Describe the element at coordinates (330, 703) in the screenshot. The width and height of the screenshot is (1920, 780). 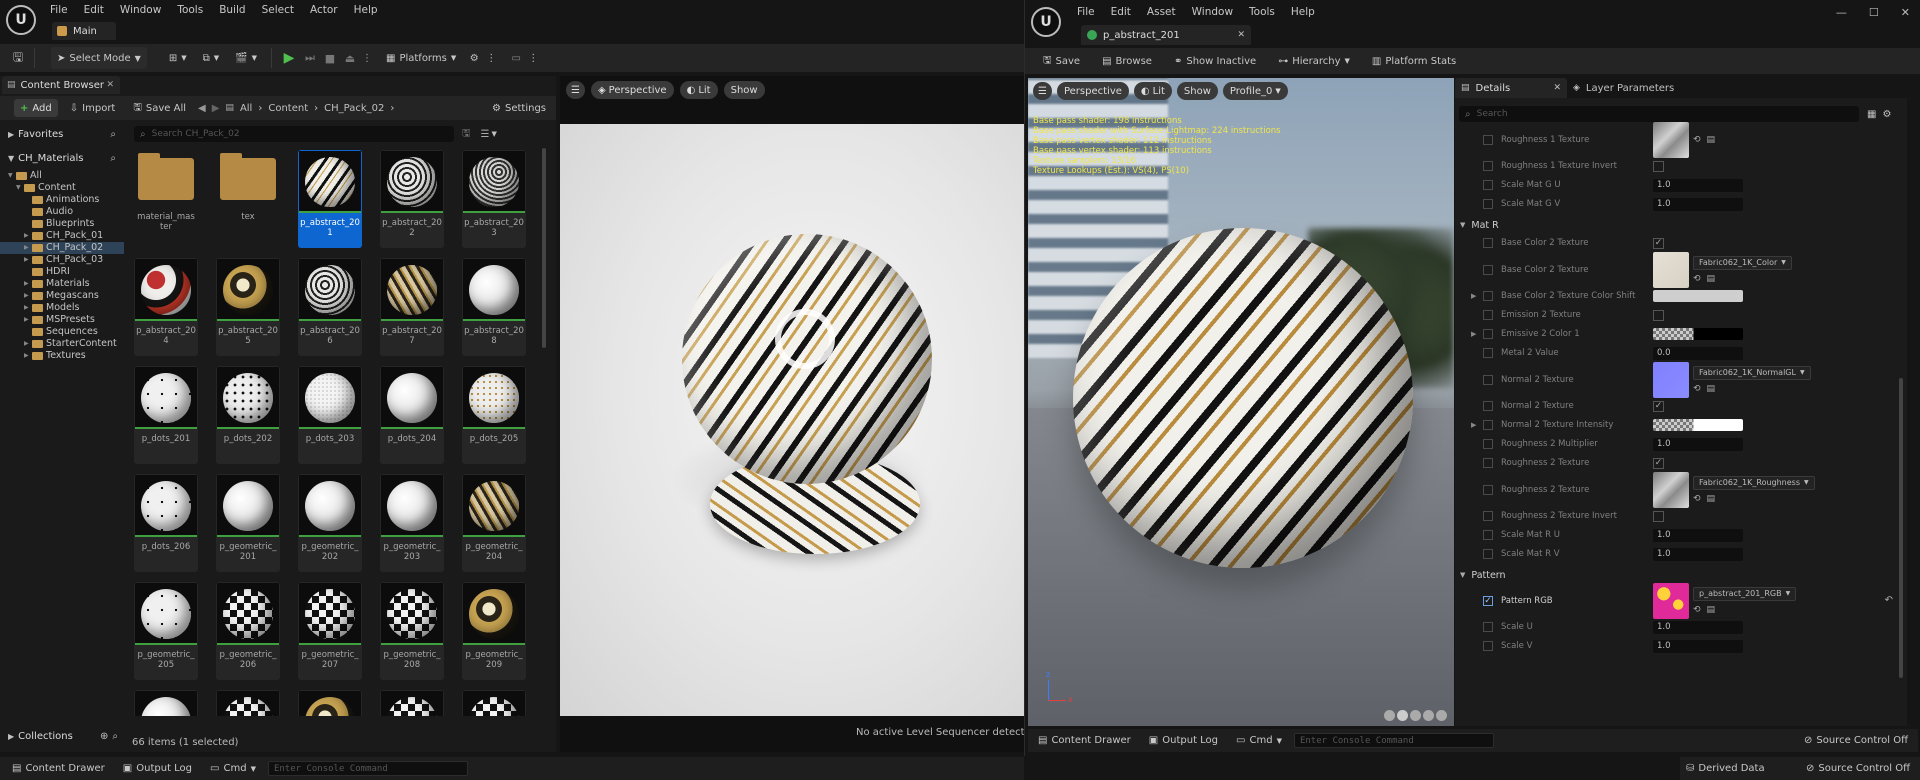
I see `material-asset-tile` at that location.